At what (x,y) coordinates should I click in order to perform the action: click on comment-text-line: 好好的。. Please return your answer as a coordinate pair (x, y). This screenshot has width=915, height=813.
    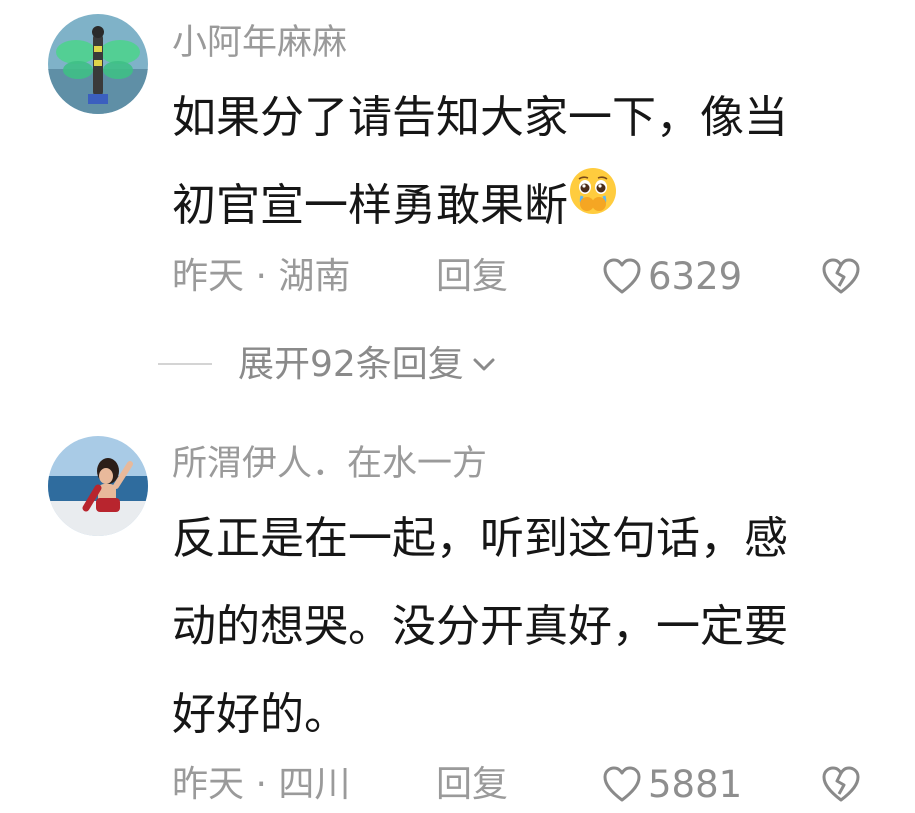
    Looking at the image, I should click on (260, 714).